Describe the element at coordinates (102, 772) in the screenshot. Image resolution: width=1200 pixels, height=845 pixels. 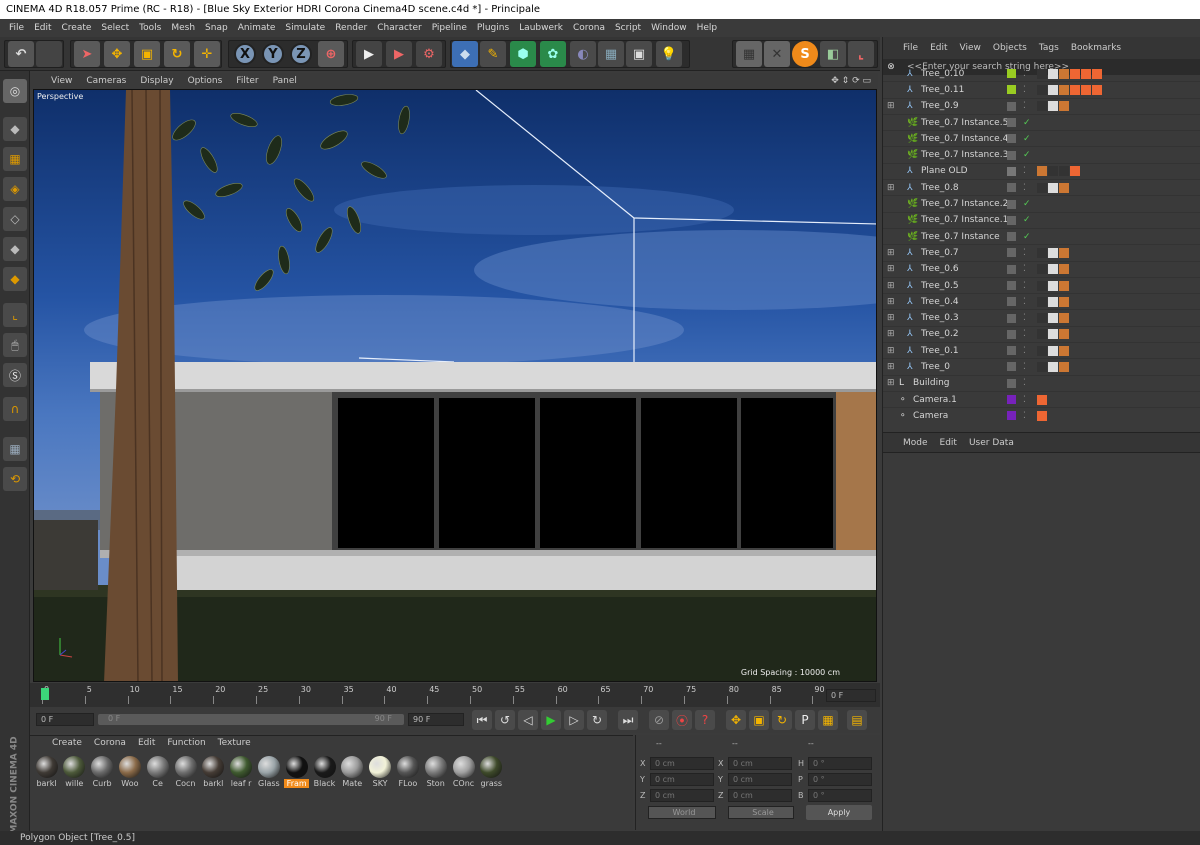
I see `material-swatch: Curb` at that location.